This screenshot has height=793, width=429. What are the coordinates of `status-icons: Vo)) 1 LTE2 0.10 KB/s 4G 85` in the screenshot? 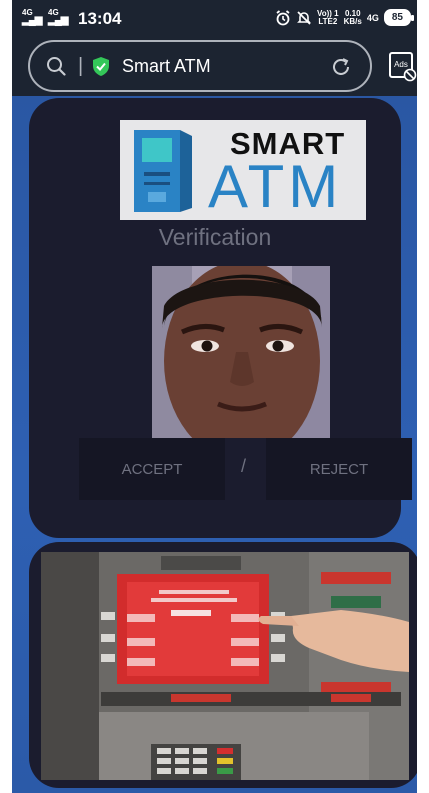 It's located at (345, 17).